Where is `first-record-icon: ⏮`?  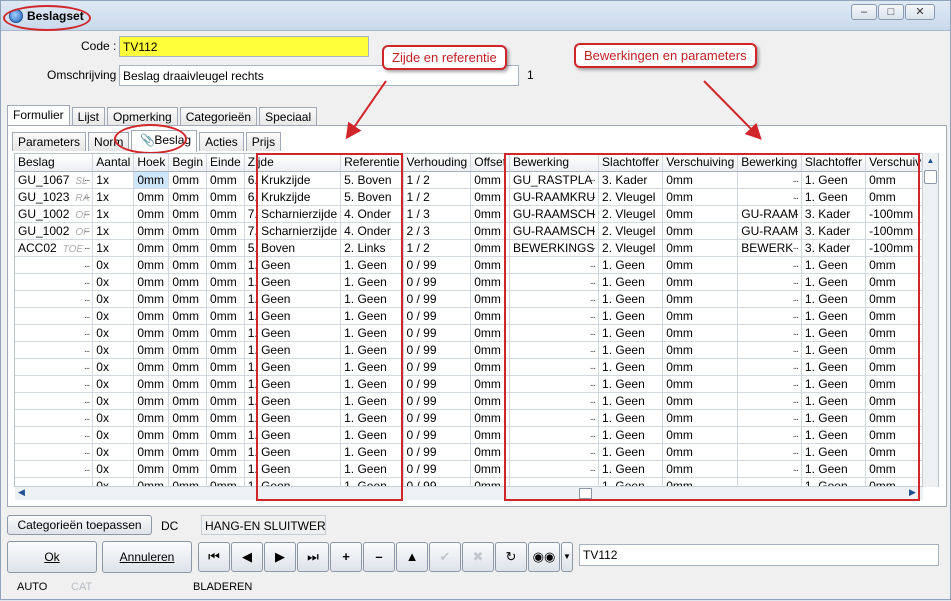
first-record-icon: ⏮ is located at coordinates (214, 557).